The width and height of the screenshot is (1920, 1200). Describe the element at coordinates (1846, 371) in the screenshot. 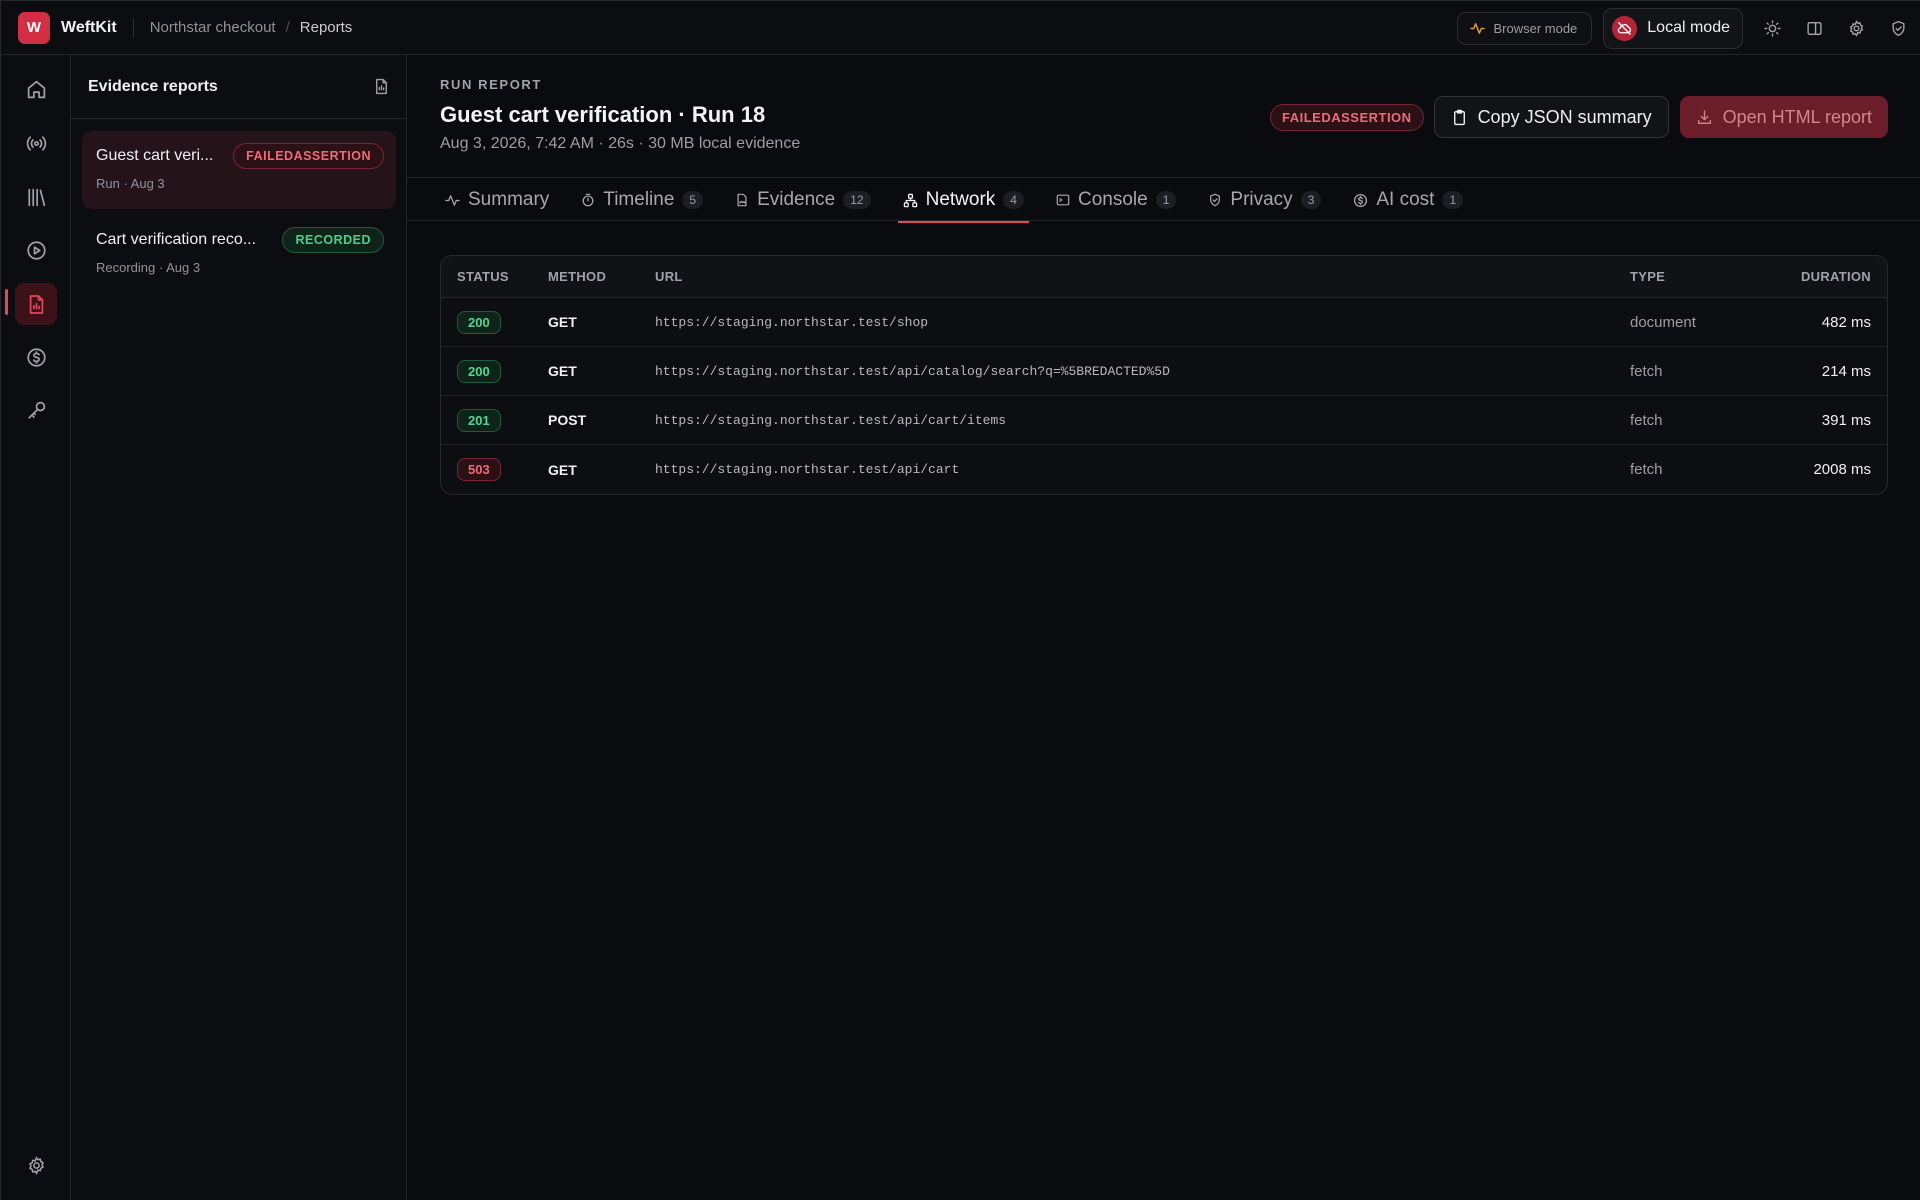

I see `duration-cell: 214 ms` at that location.